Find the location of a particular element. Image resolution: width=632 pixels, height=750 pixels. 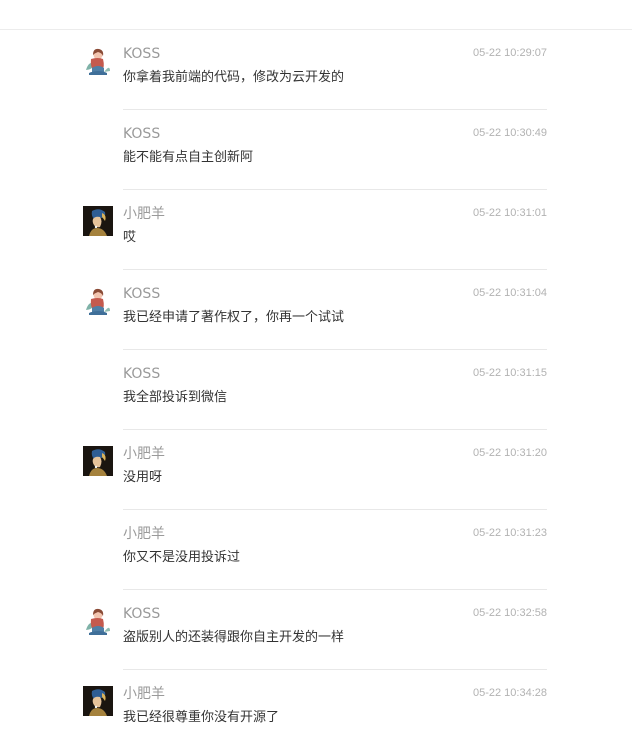

message-text: 我已经申请了著作权了，你再一个试试 is located at coordinates (234, 317).